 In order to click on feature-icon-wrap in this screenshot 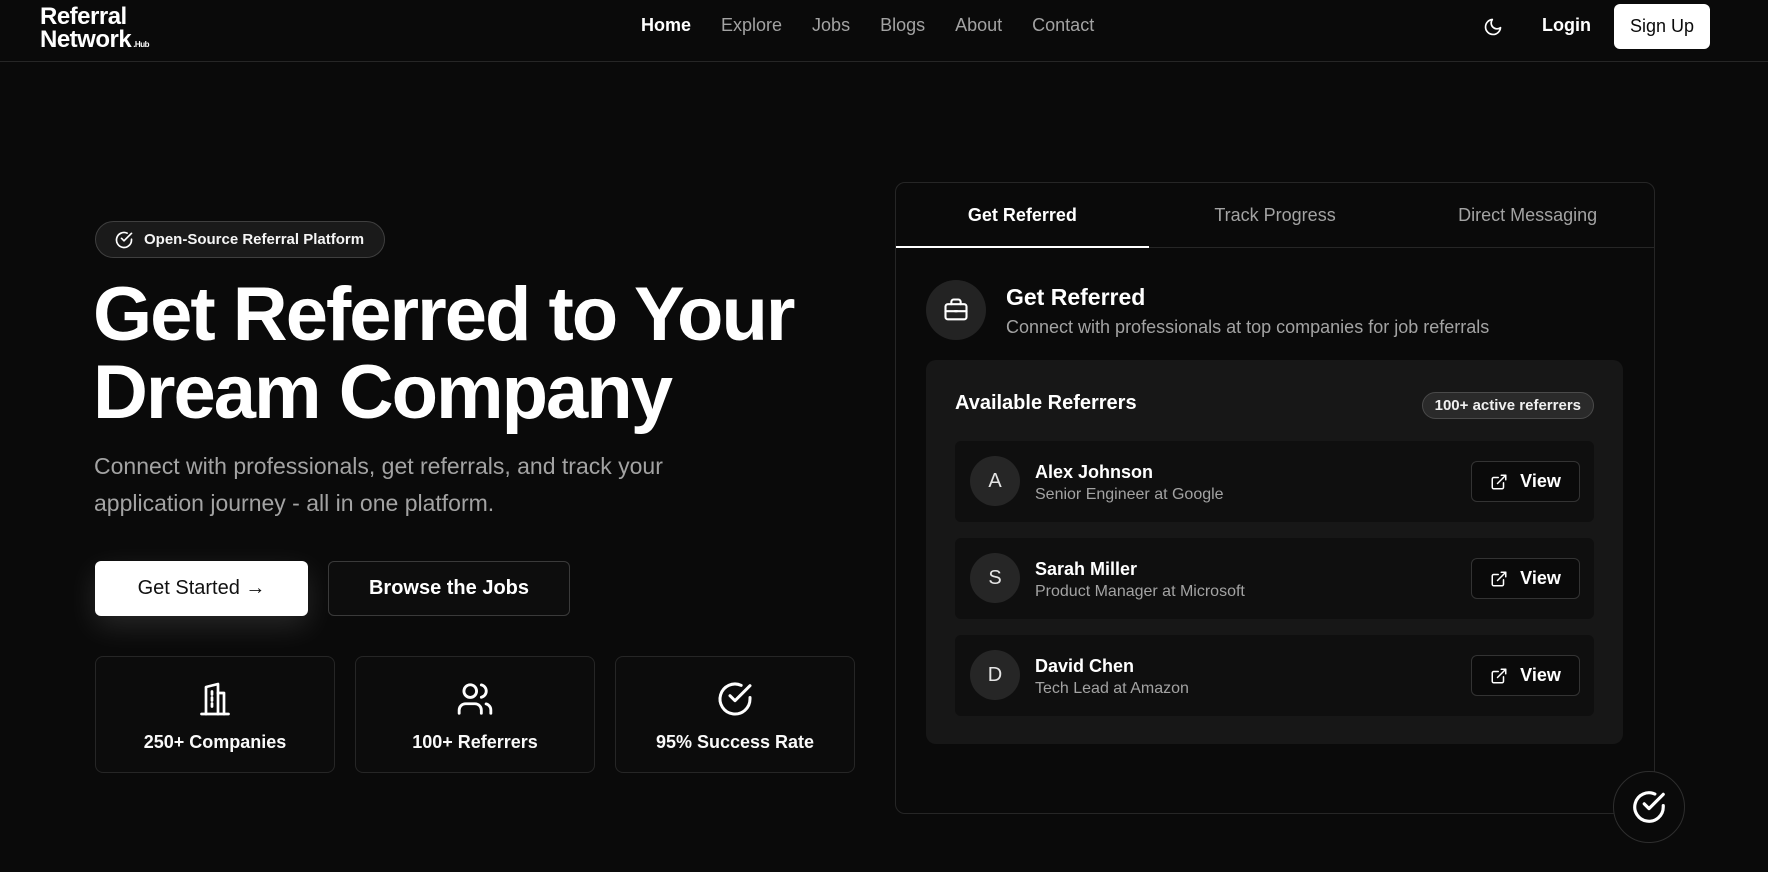, I will do `click(956, 310)`.